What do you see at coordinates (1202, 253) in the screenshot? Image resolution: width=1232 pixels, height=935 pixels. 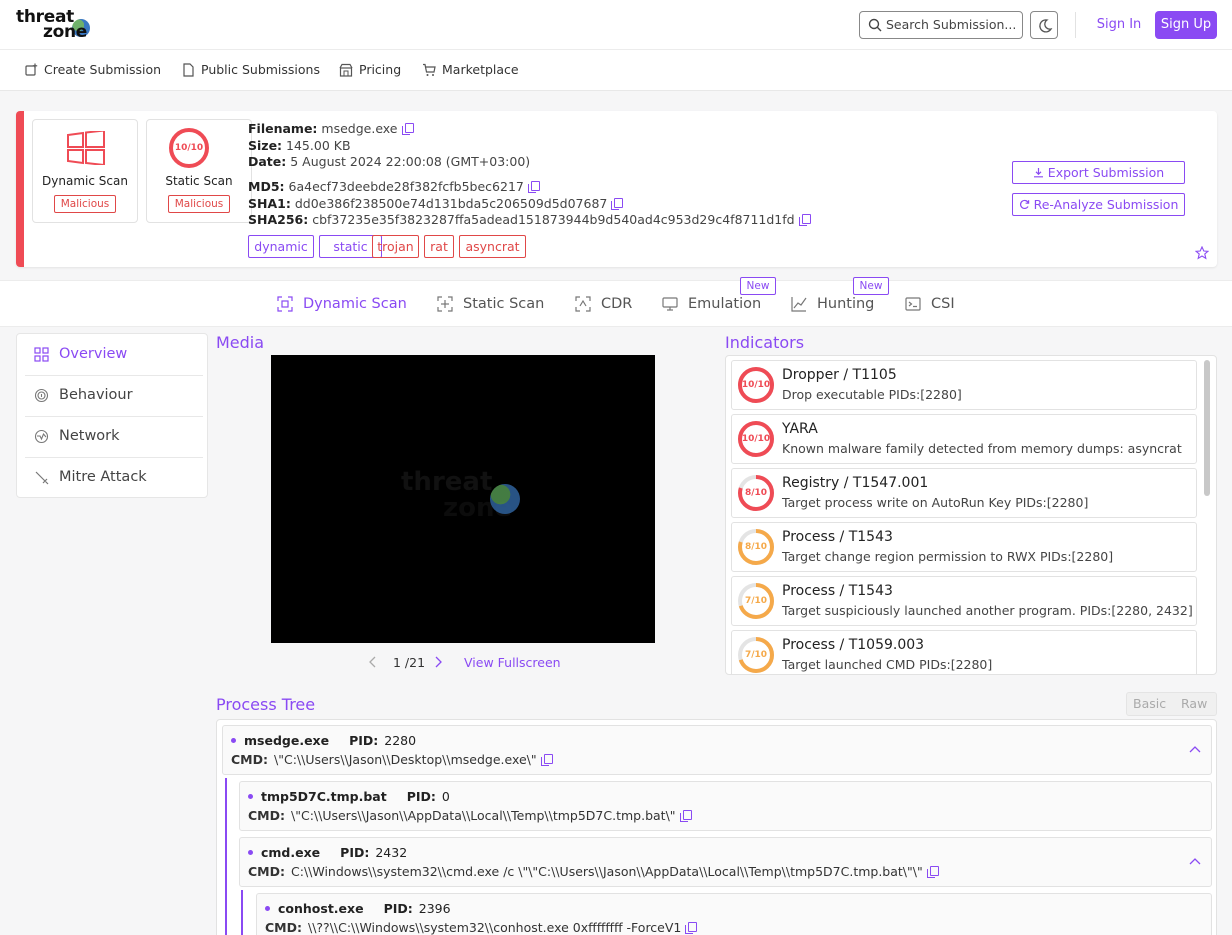 I see `star-icon` at bounding box center [1202, 253].